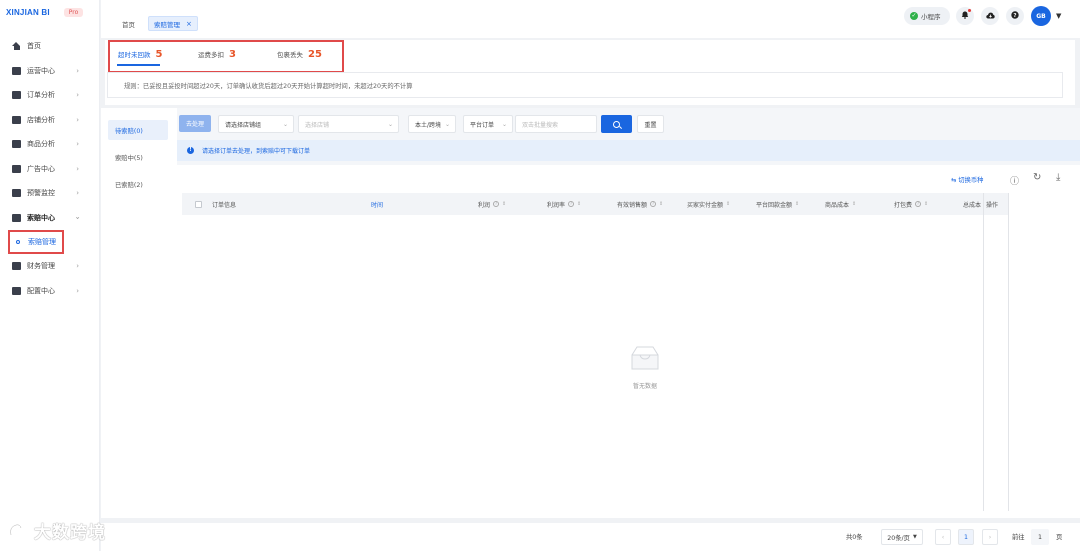 Image resolution: width=1080 pixels, height=551 pixels. Describe the element at coordinates (190, 150) in the screenshot. I see `info-icon: !` at that location.